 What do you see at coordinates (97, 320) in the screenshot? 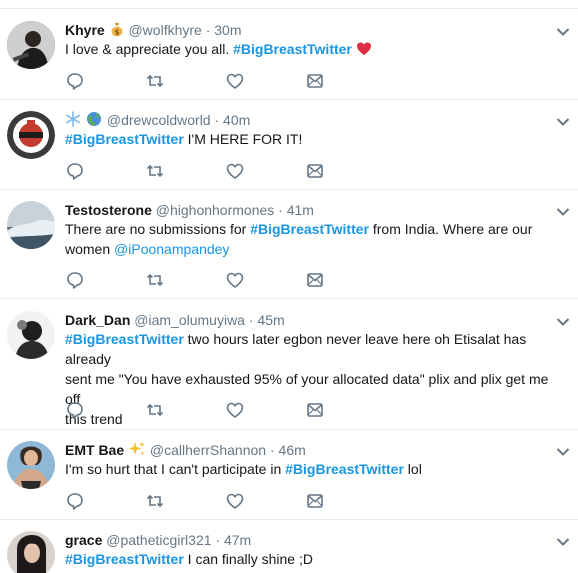
I see `display-name: Dark_Dan` at bounding box center [97, 320].